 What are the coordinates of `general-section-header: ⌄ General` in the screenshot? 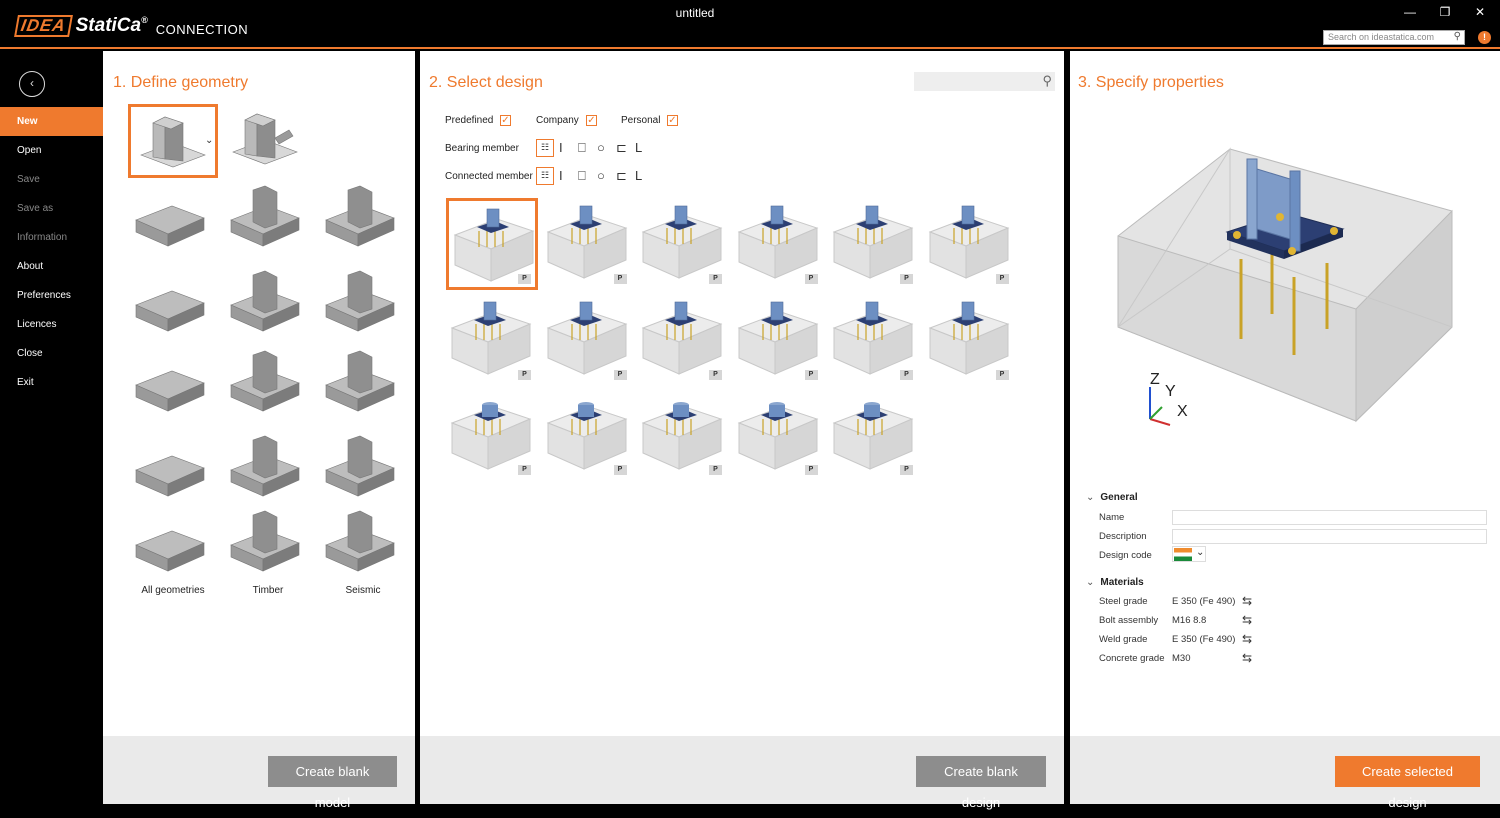 It's located at (1112, 497).